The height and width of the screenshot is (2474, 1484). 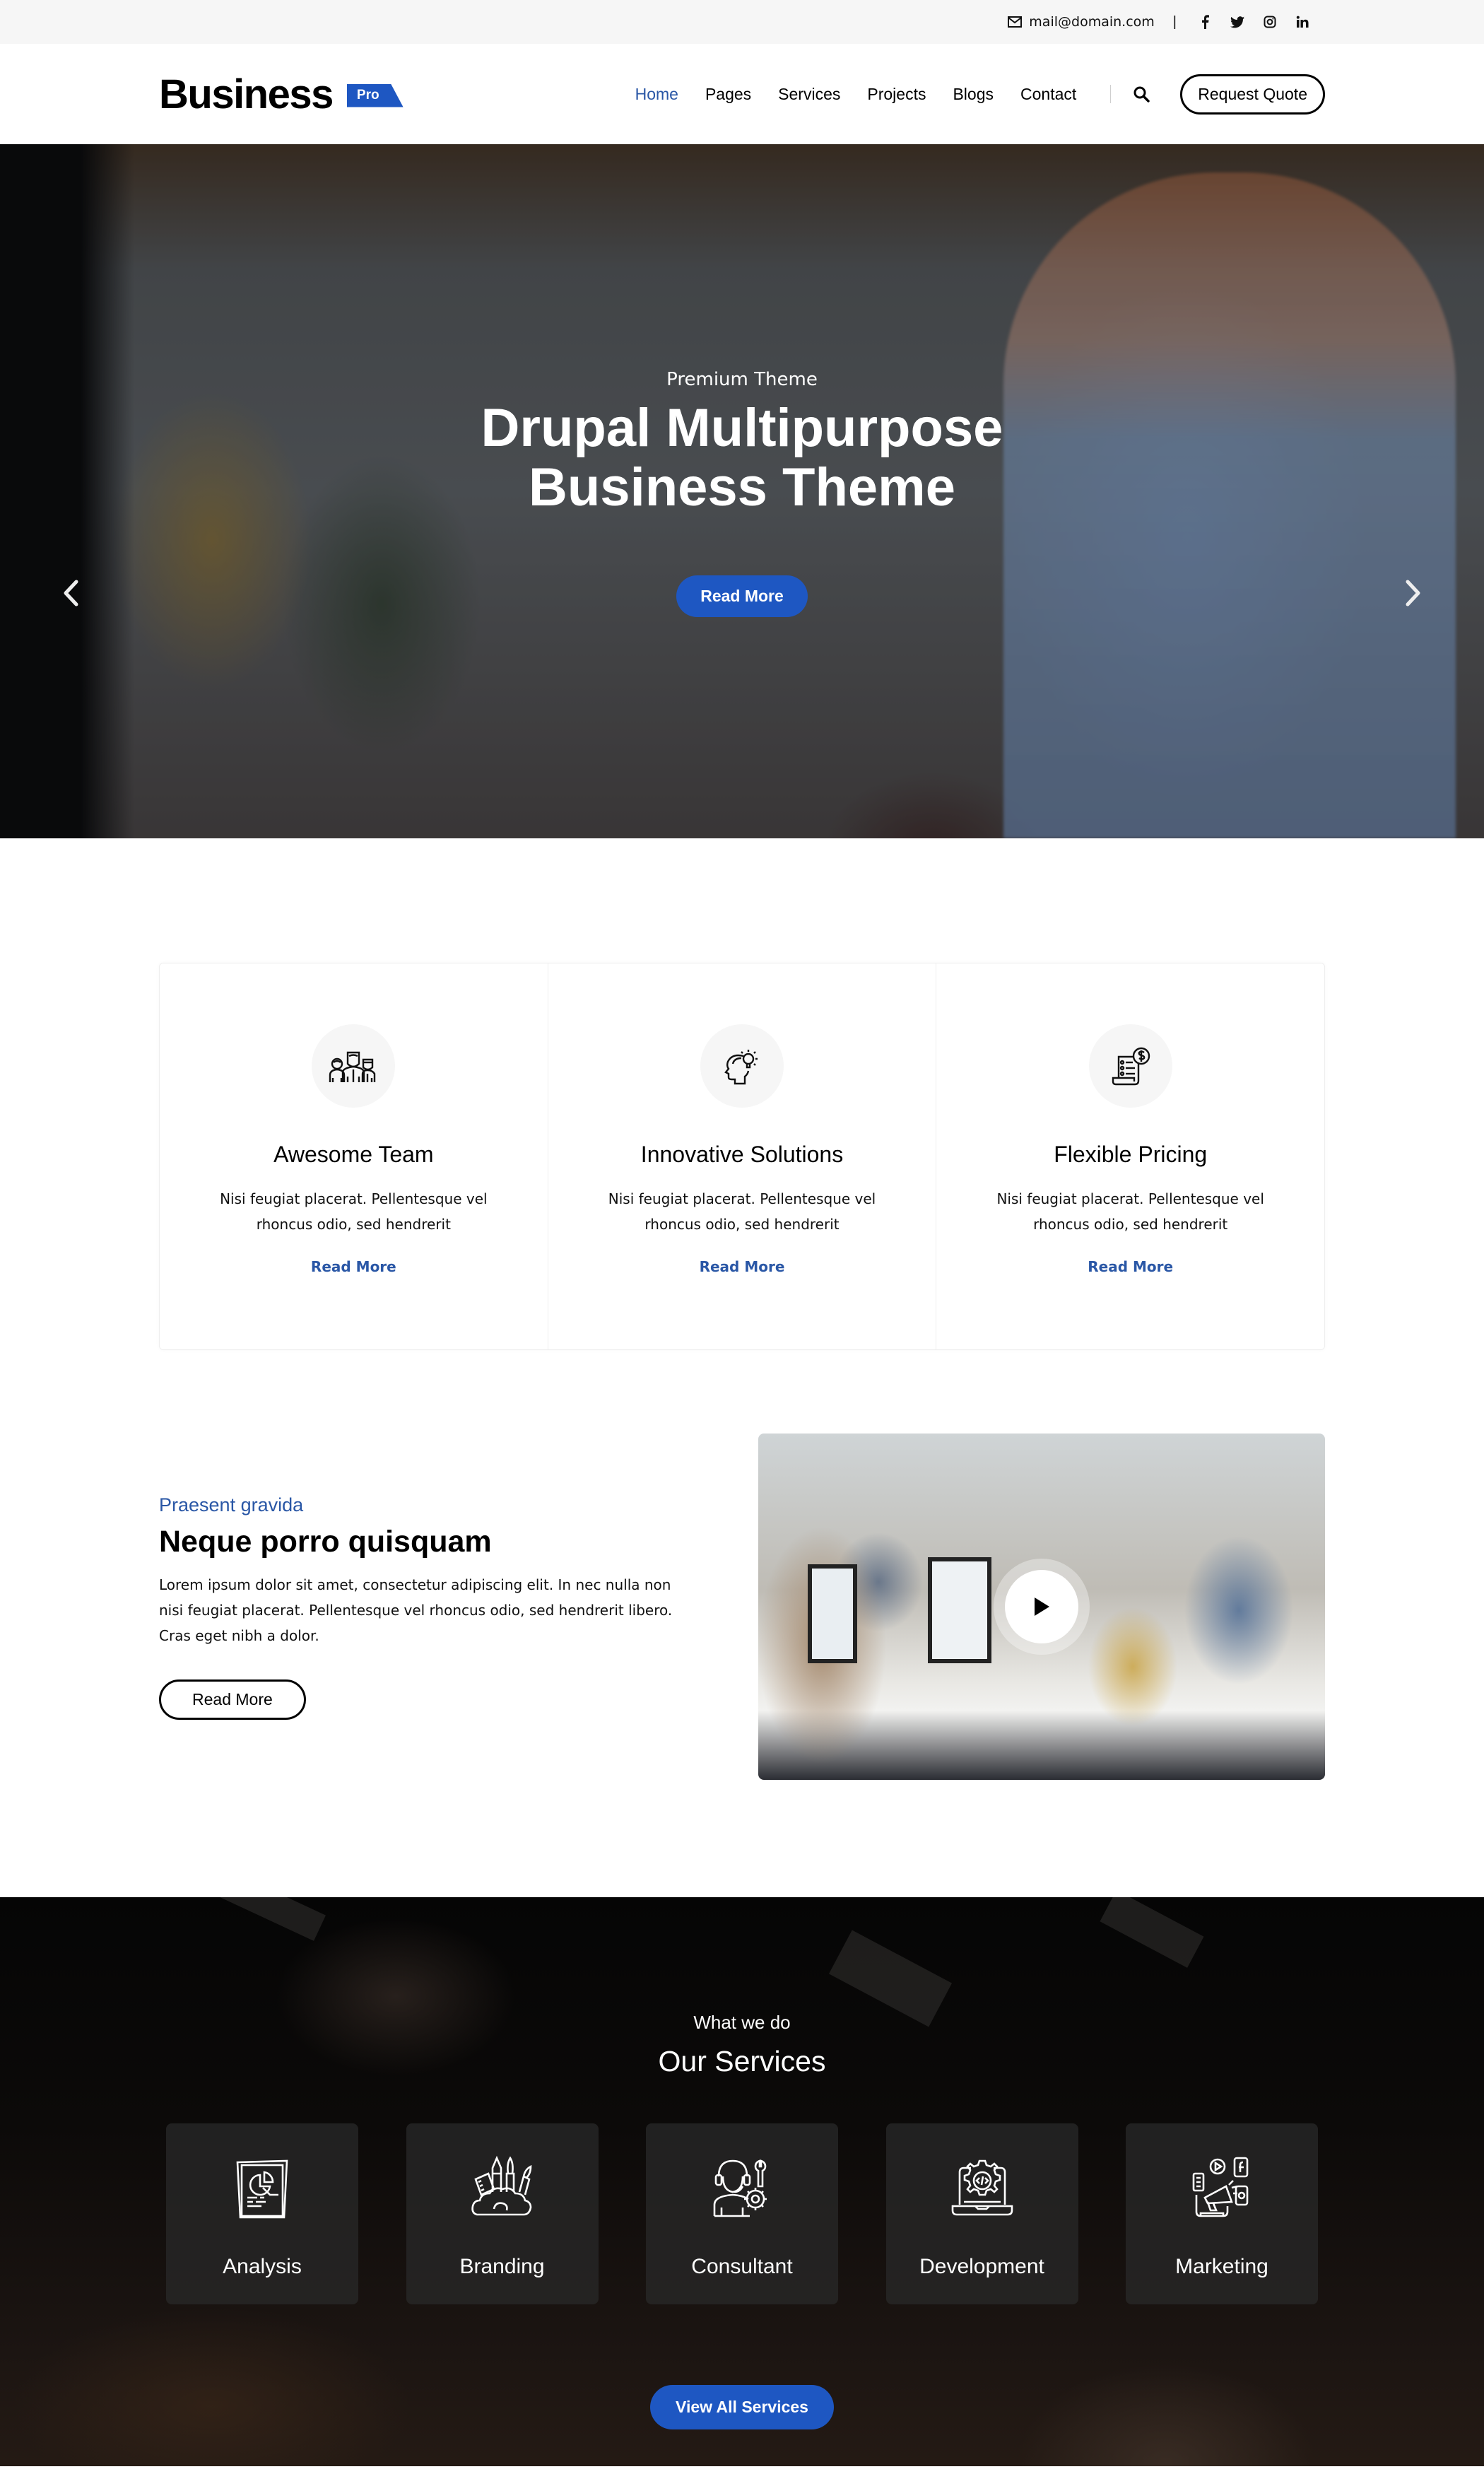 What do you see at coordinates (232, 1699) in the screenshot?
I see `about-read-more-button: Read More` at bounding box center [232, 1699].